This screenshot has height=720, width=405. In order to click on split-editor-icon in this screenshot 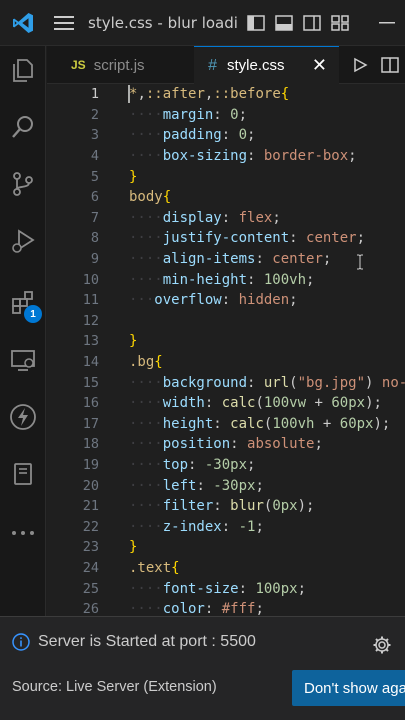, I will do `click(390, 65)`.